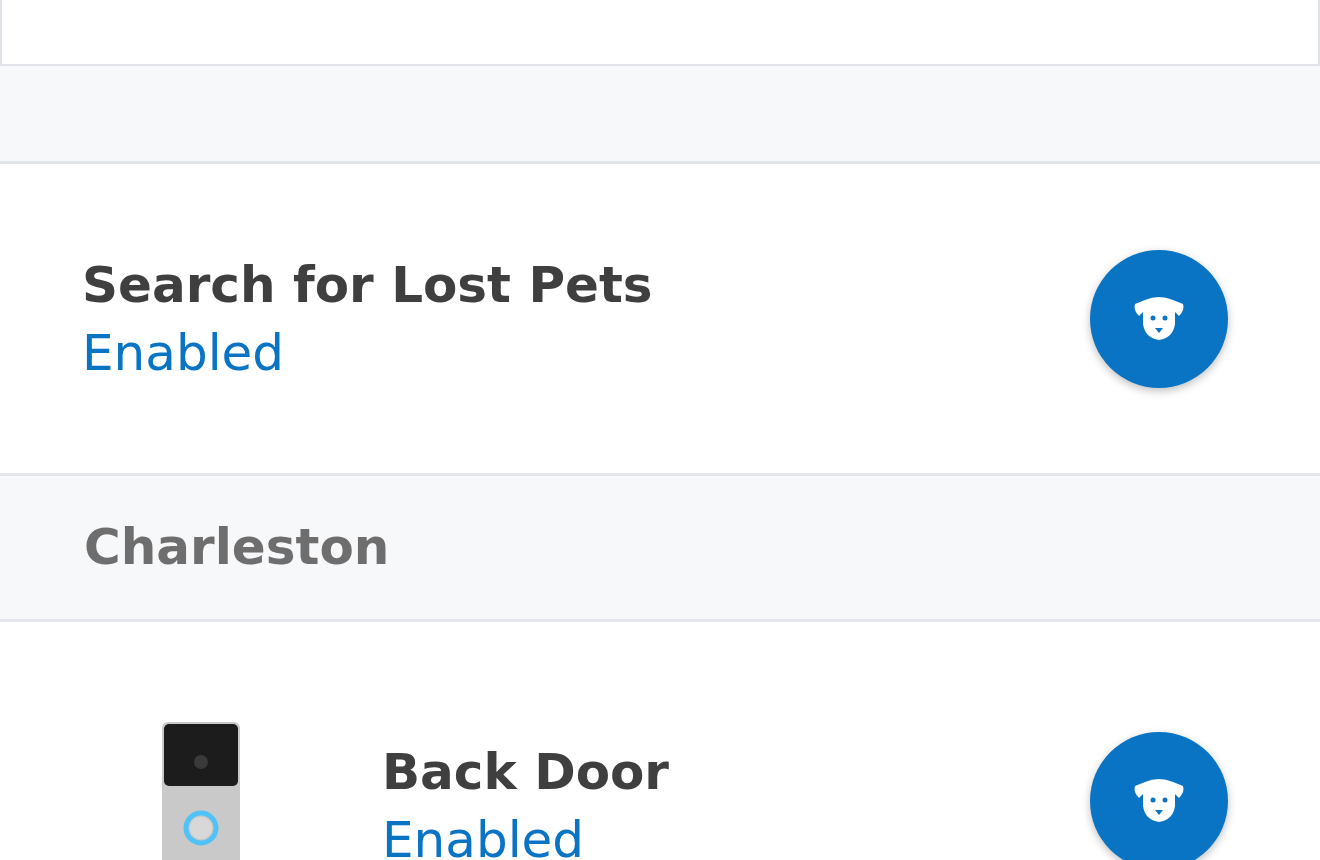 This screenshot has height=860, width=1320. I want to click on feature-title: Search for Lost Pets, so click(367, 284).